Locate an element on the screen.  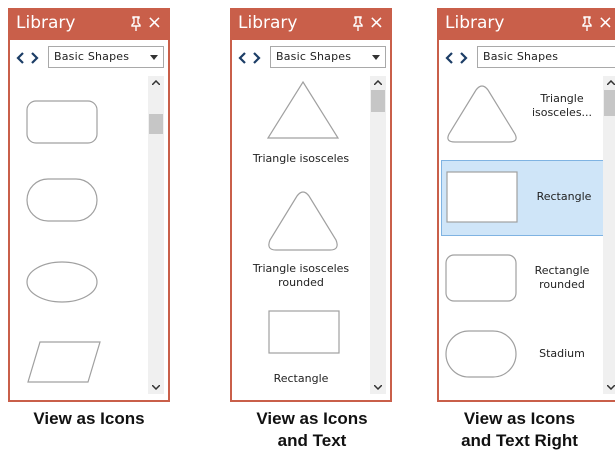
caption-view-as-icons-and-text: View as Icons and Text is located at coordinates (312, 430).